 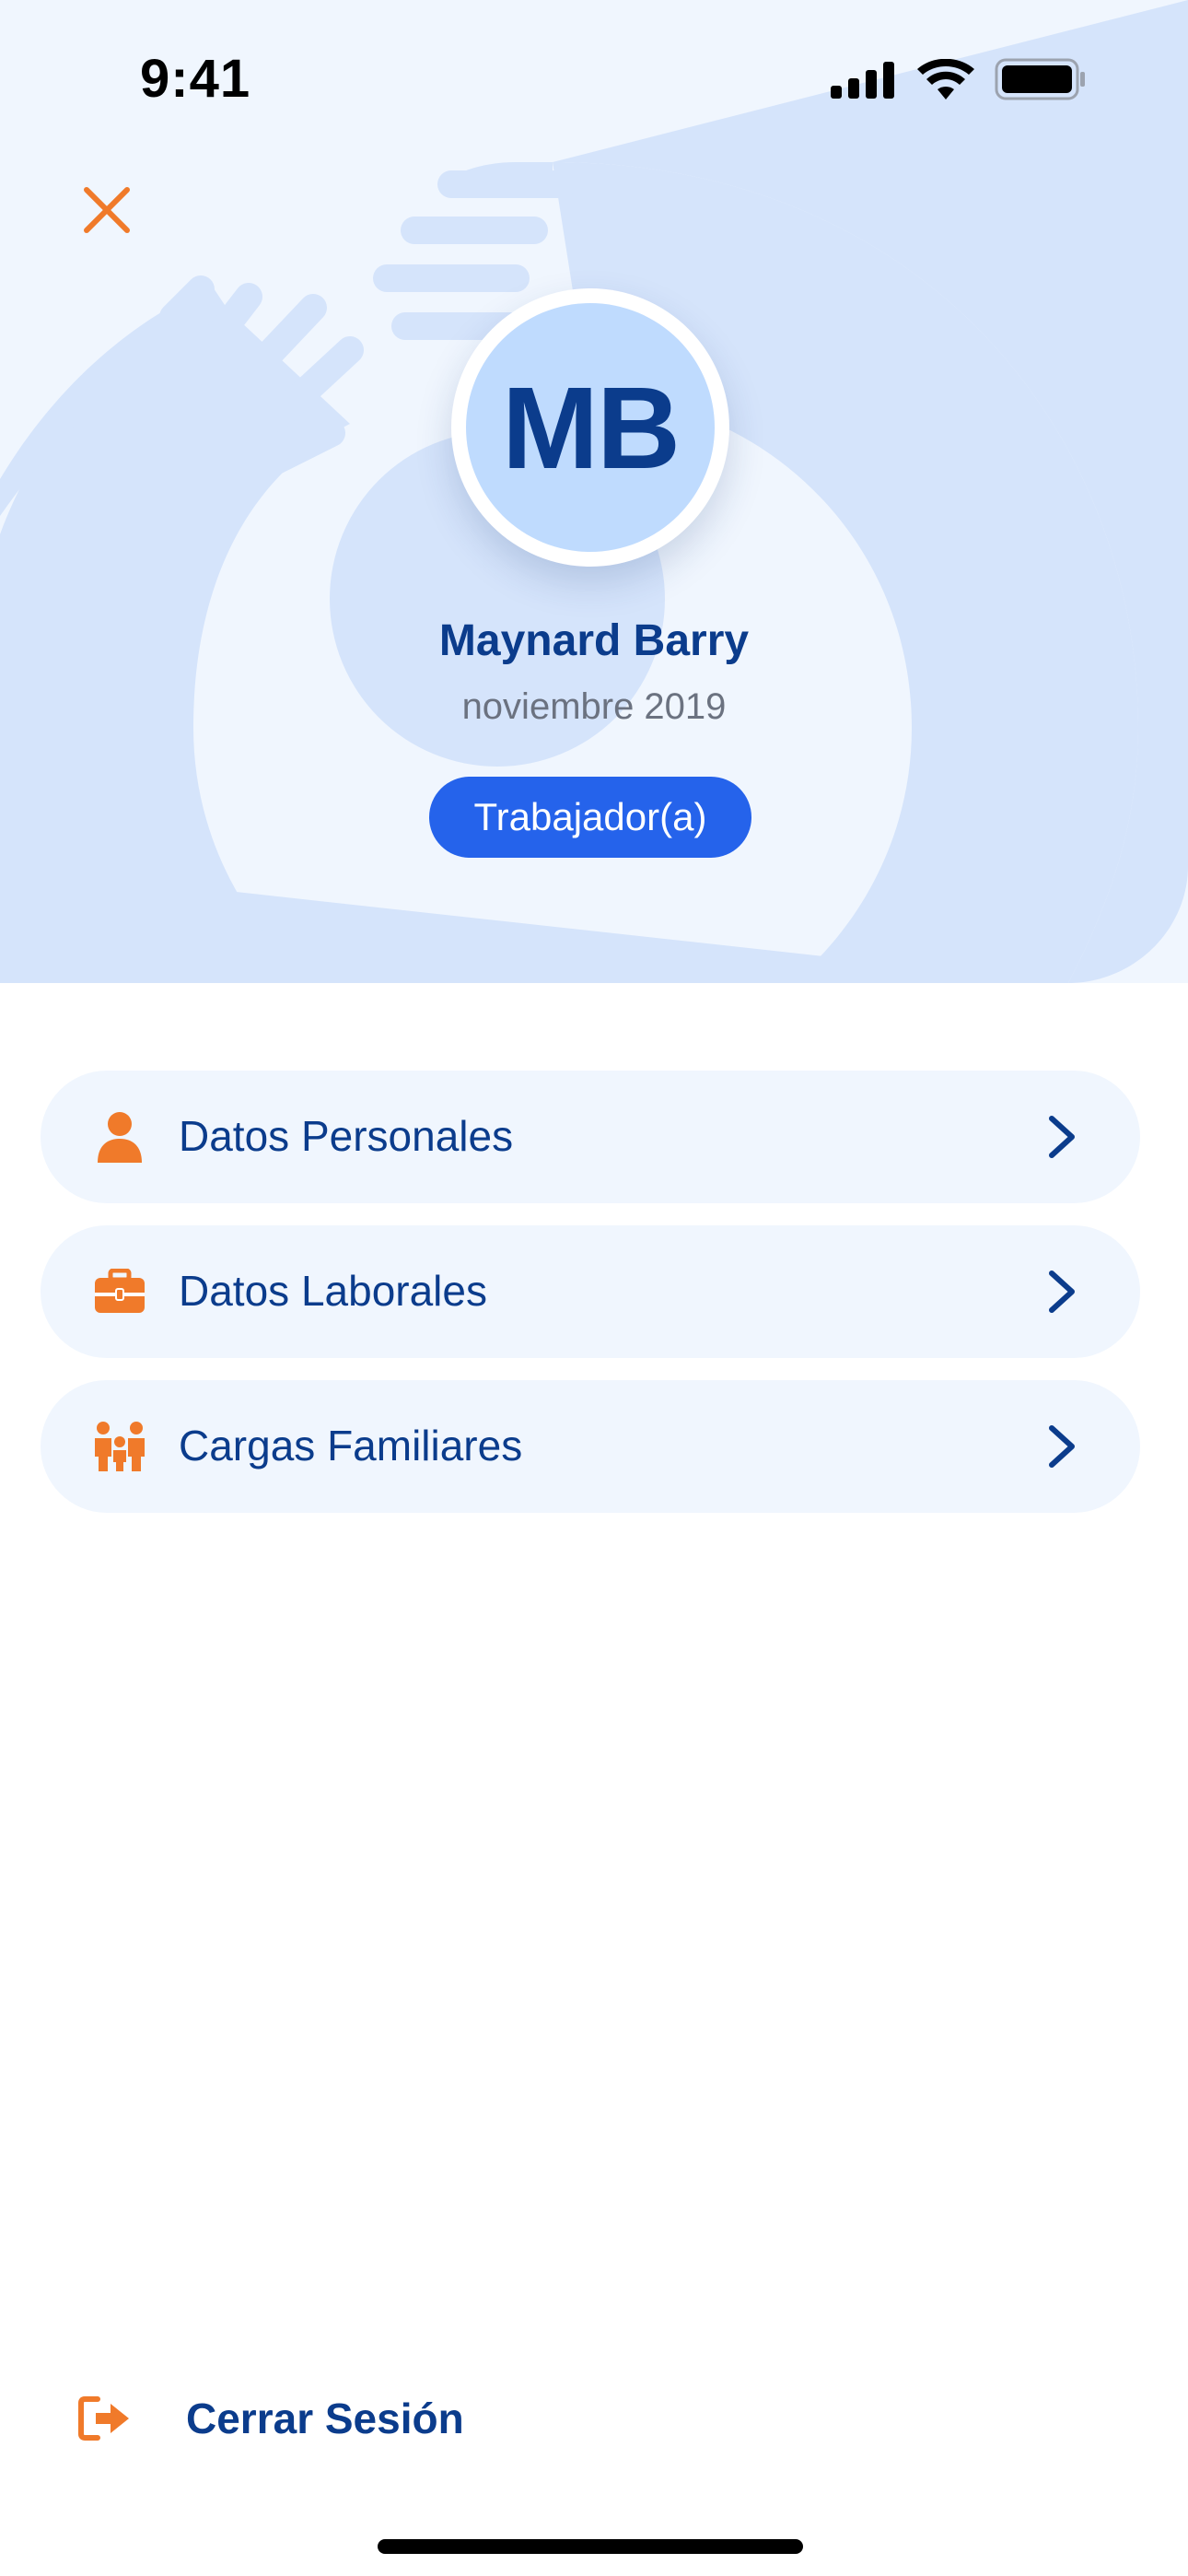 What do you see at coordinates (590, 1446) in the screenshot?
I see `menu-item-cargas-familiares: Cargas Familiares` at bounding box center [590, 1446].